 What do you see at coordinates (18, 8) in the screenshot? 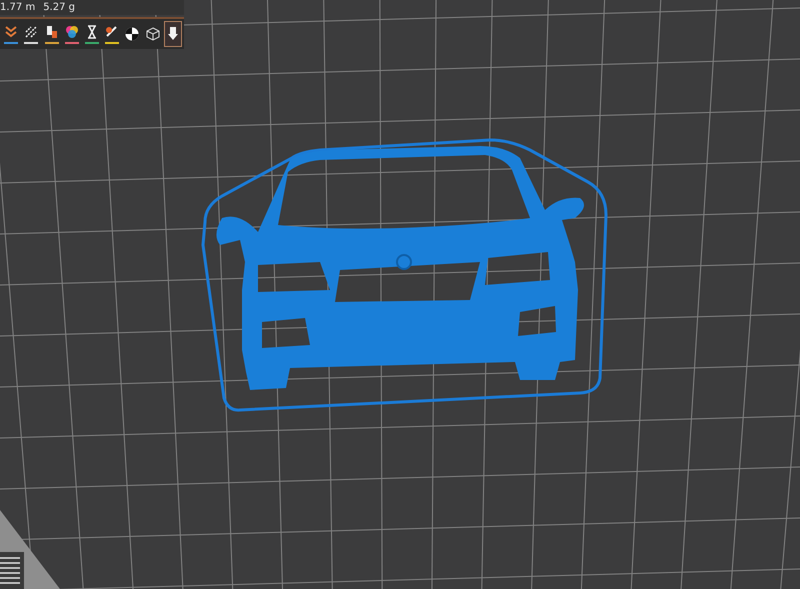
I see `print-stat: 1.77 m` at bounding box center [18, 8].